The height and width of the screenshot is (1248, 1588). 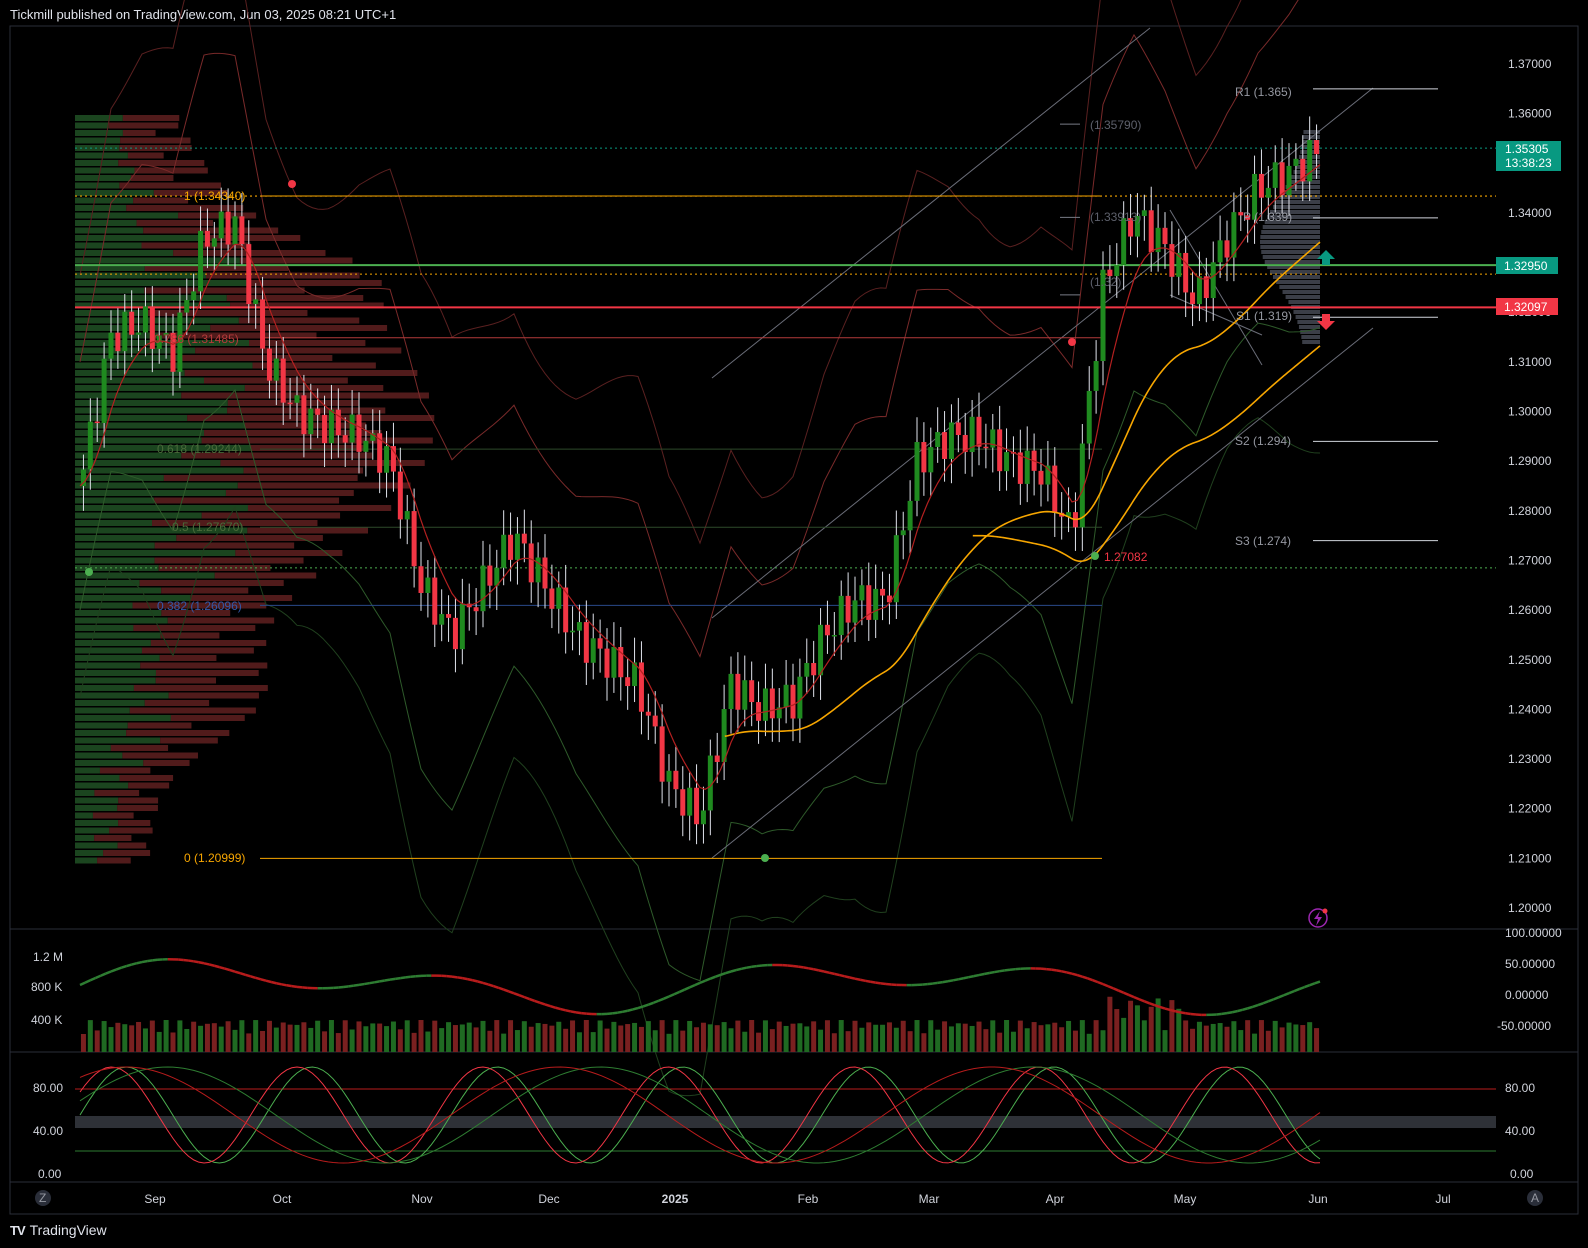 I want to click on auto-scale-button: A, so click(x=1535, y=1198).